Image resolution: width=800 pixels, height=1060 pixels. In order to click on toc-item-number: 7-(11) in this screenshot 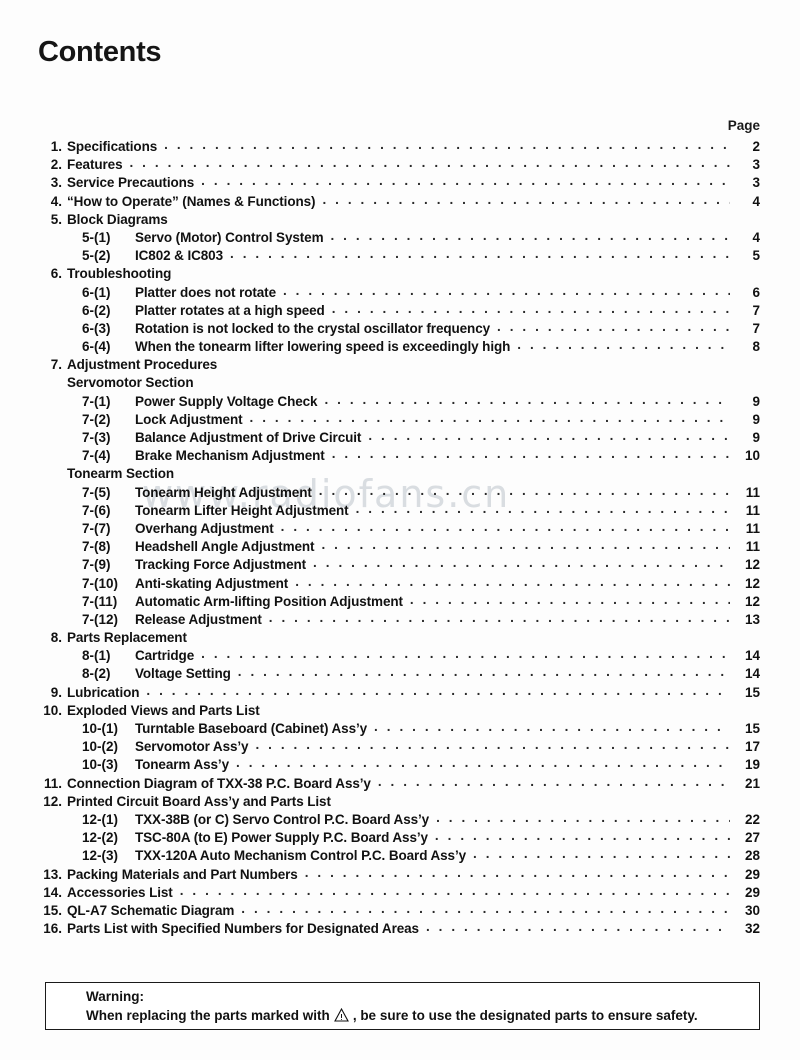, I will do `click(100, 601)`.